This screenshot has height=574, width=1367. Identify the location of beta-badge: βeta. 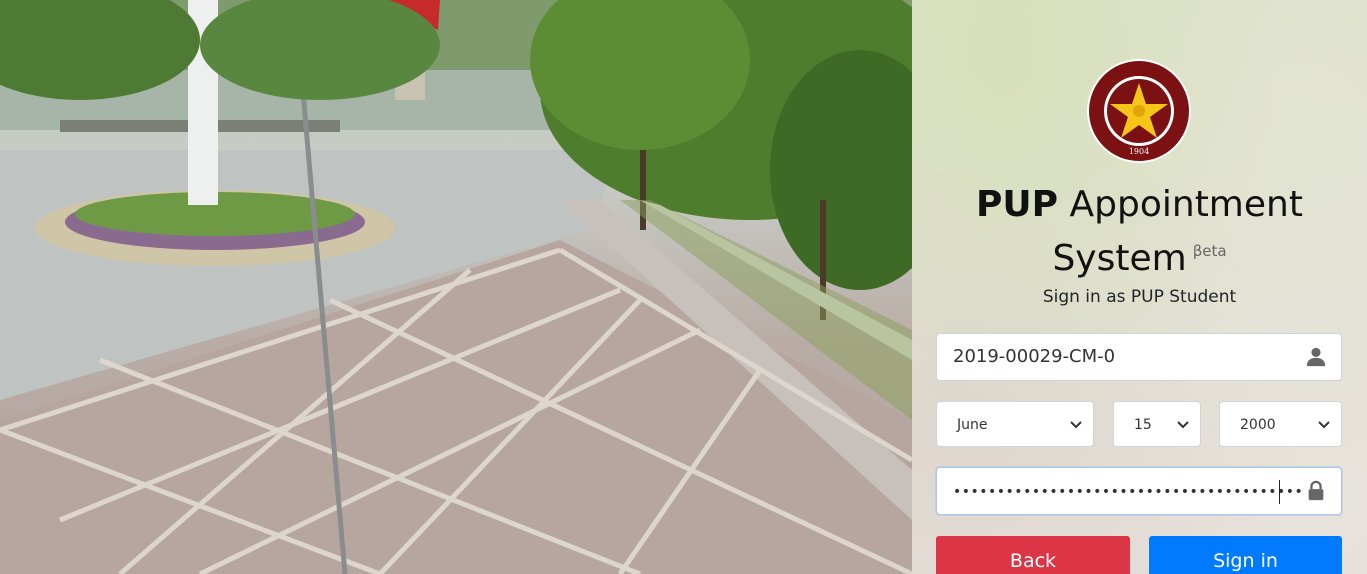
(1209, 251).